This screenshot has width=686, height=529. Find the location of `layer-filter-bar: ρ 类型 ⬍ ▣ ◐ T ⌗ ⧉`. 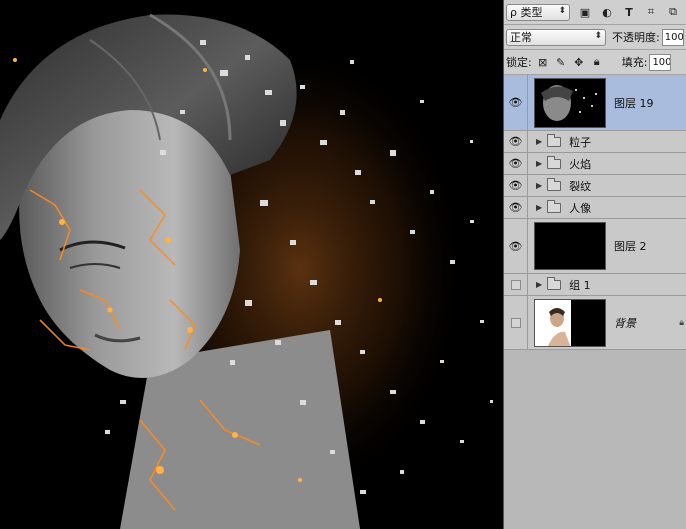

layer-filter-bar: ρ 类型 ⬍ ▣ ◐ T ⌗ ⧉ is located at coordinates (595, 12).